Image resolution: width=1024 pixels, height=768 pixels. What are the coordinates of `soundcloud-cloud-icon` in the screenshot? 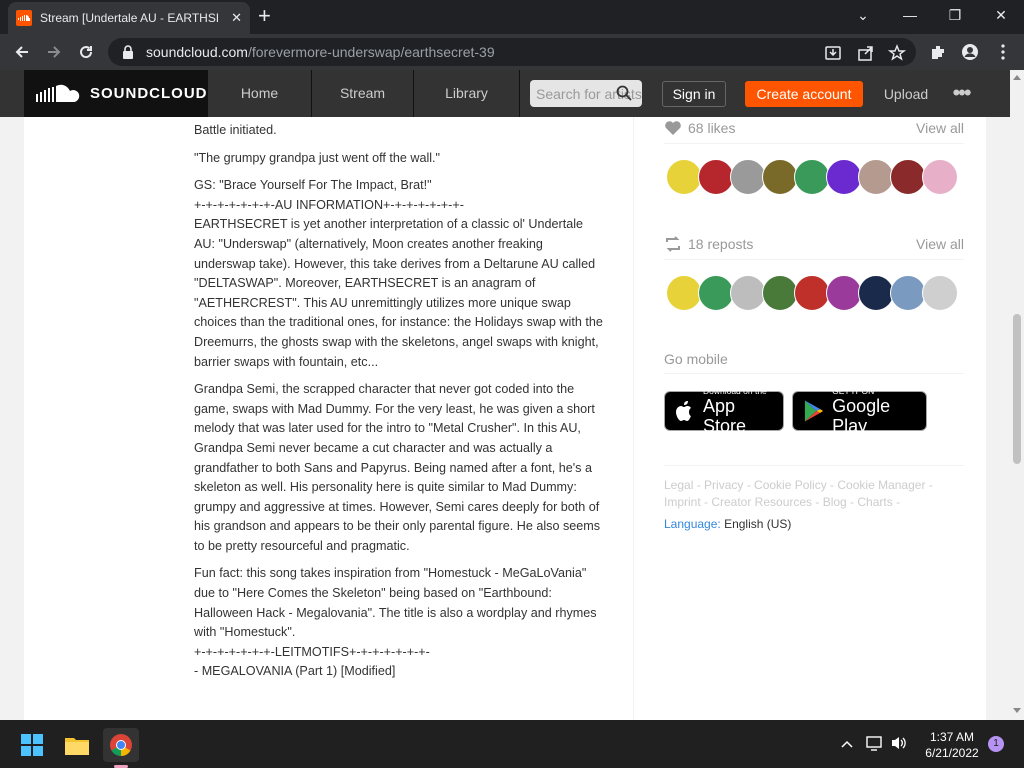 It's located at (58, 93).